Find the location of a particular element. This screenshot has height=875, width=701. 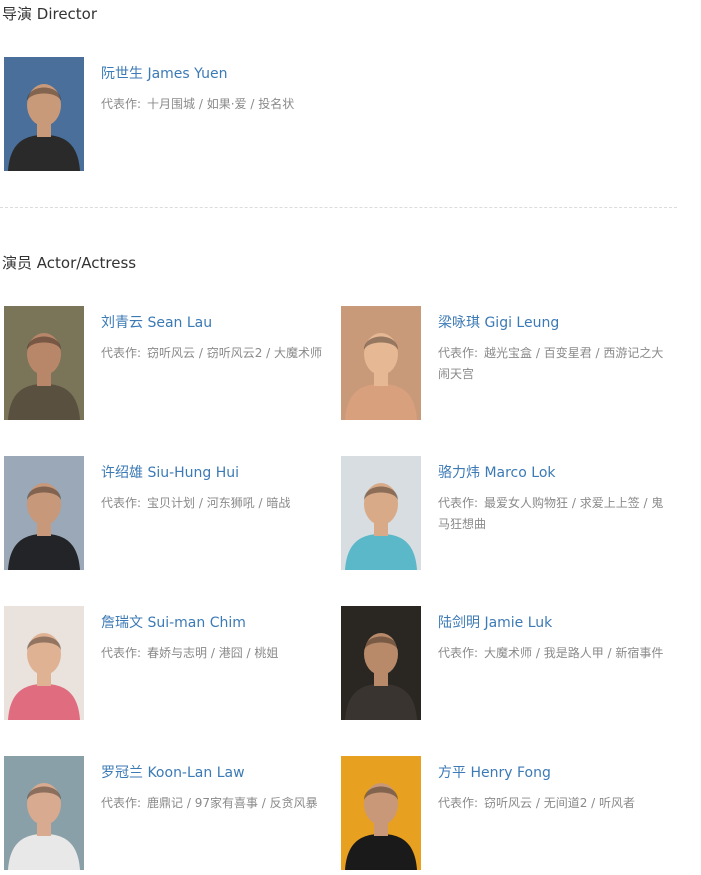

actor-works: 代表作: 窃听风云 / 无间道2 / 听风者 is located at coordinates (555, 803).